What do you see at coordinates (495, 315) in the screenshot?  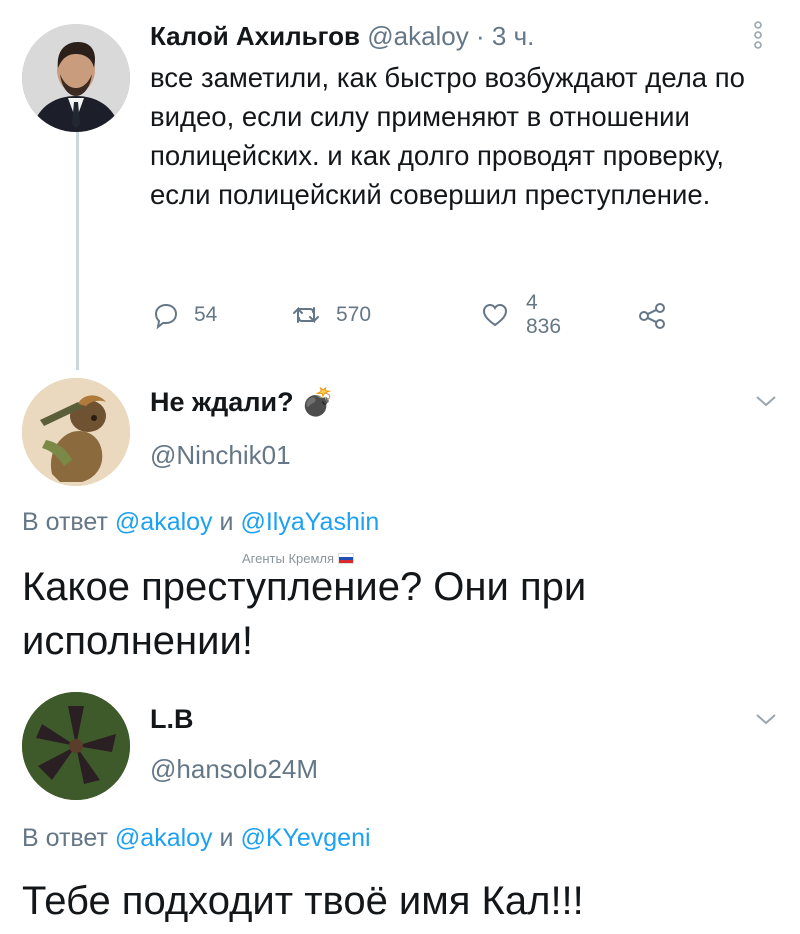 I see `heart-icon` at bounding box center [495, 315].